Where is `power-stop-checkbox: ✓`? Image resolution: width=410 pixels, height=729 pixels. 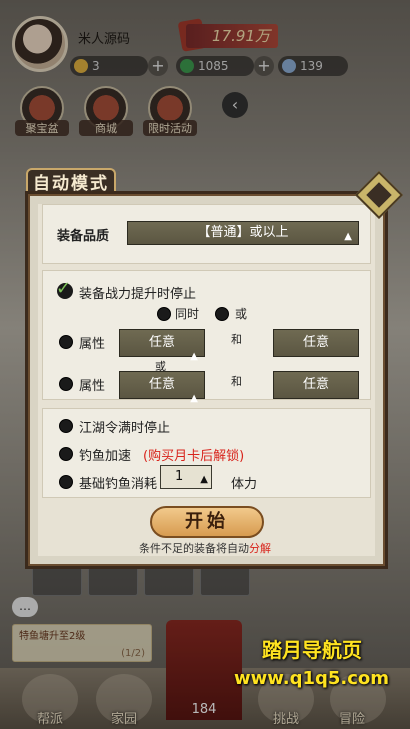 power-stop-checkbox: ✓ is located at coordinates (64, 288).